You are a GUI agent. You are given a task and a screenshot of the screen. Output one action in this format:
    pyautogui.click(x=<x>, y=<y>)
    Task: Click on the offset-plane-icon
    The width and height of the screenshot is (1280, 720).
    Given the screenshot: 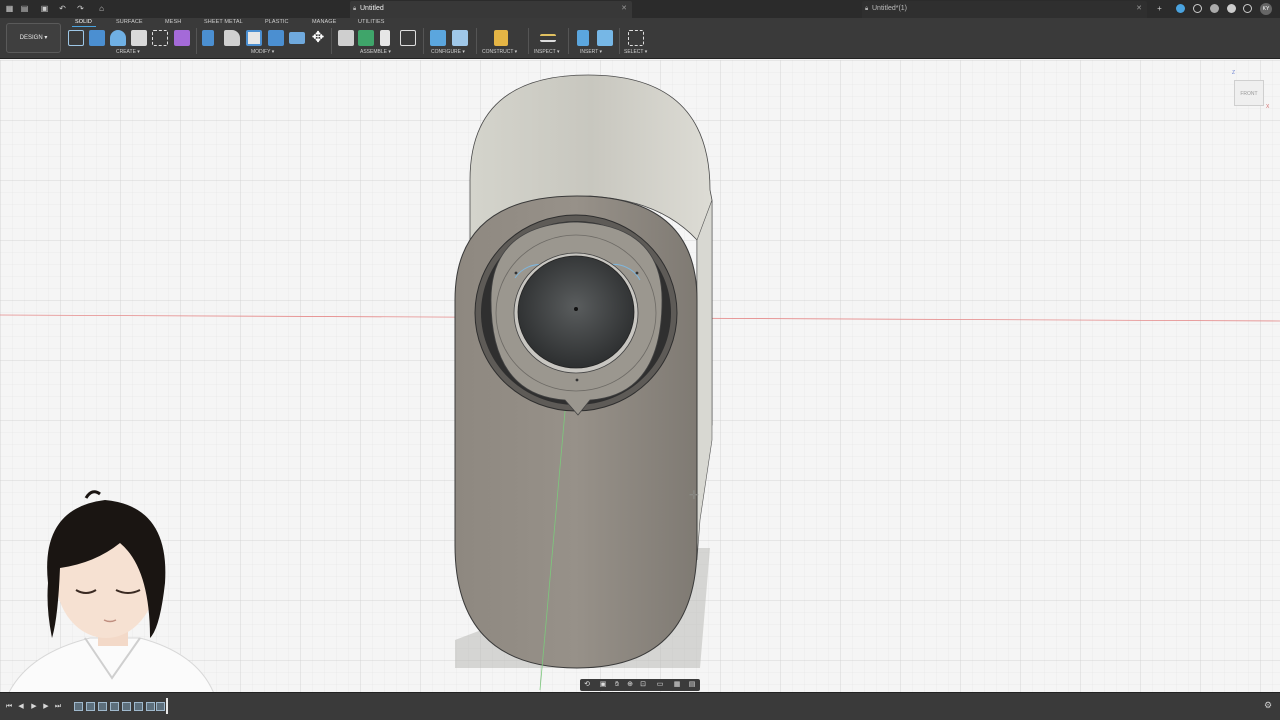 What is the action you would take?
    pyautogui.click(x=501, y=38)
    